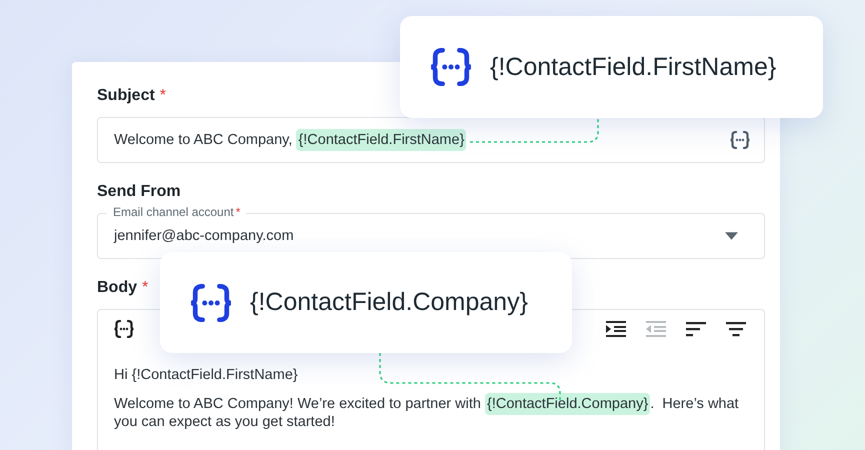  Describe the element at coordinates (204, 140) in the screenshot. I see `subject-text: Welcome to ABC Company,` at that location.